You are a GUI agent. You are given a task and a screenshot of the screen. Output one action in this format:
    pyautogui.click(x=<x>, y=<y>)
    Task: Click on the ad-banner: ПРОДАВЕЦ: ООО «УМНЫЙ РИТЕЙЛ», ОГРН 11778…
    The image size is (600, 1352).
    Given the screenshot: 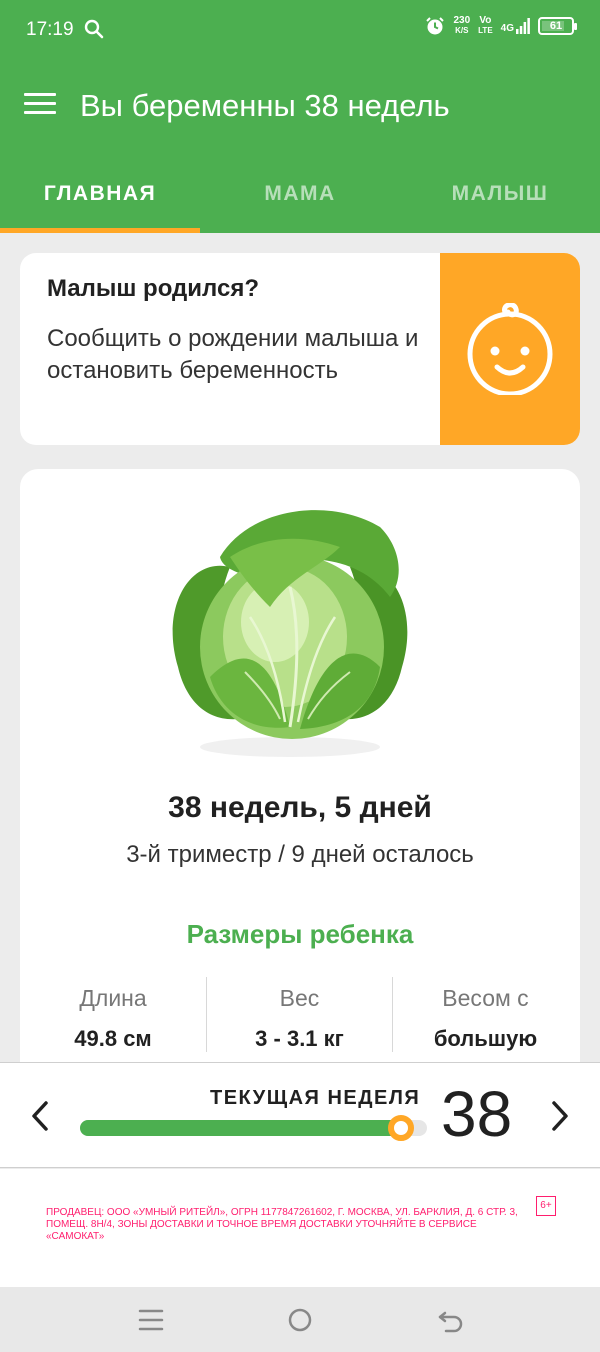 What is the action you would take?
    pyautogui.click(x=300, y=1228)
    